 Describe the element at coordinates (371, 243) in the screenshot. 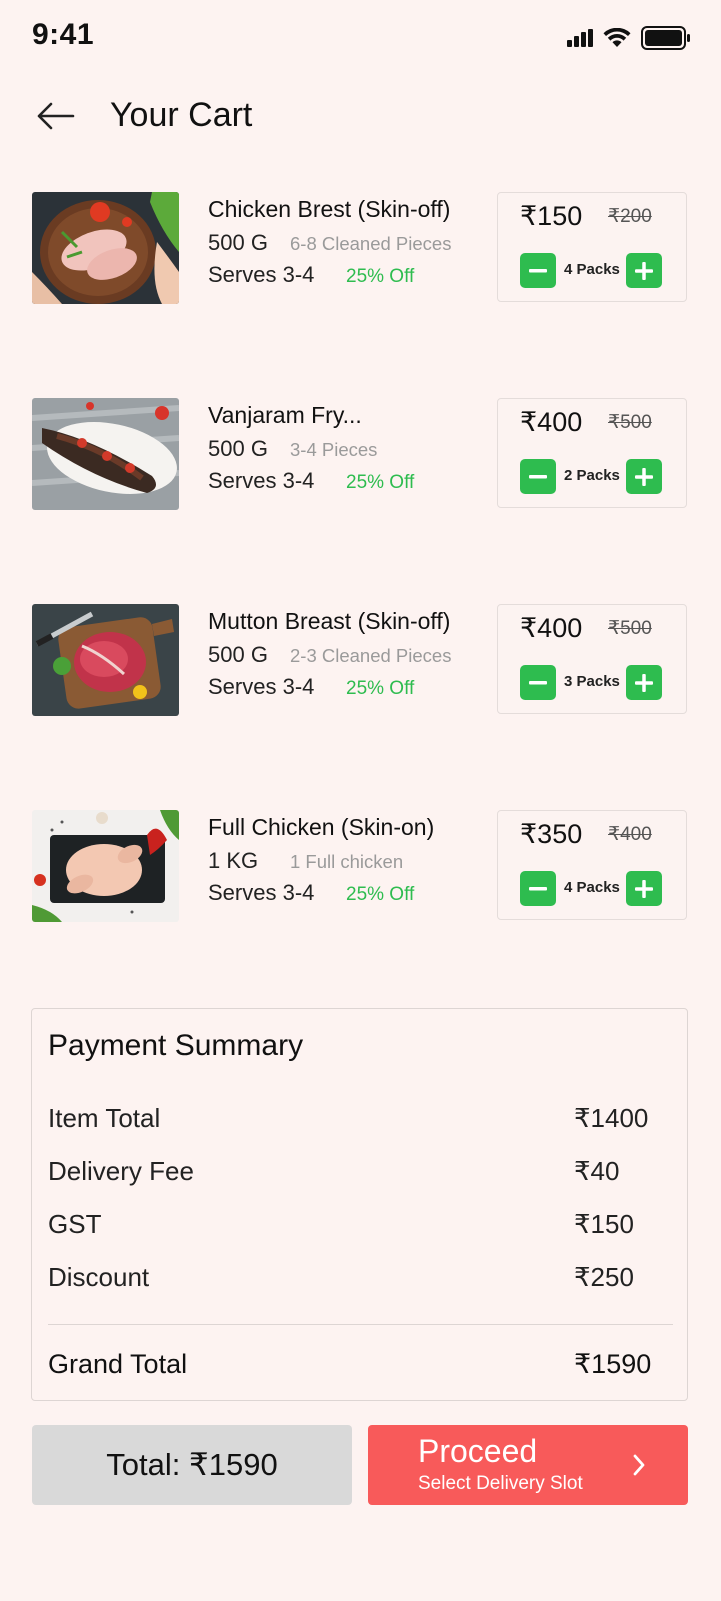

I see `item-pieces: 6-8 Cleaned Pieces` at that location.